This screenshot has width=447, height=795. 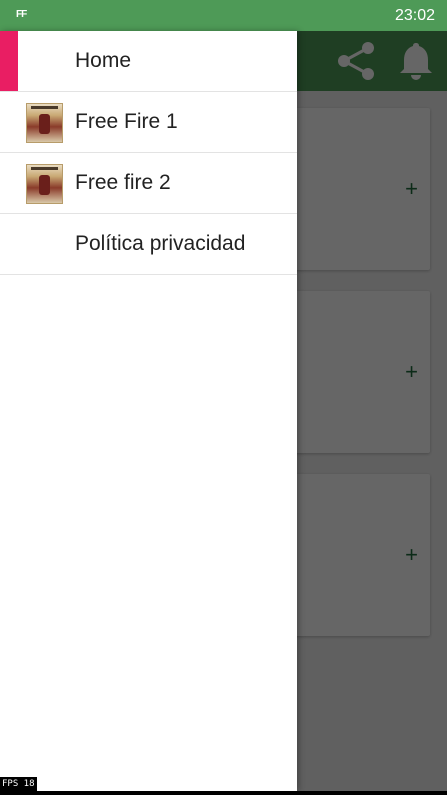 What do you see at coordinates (126, 121) in the screenshot?
I see `drawer-item-label: Free Fire 1` at bounding box center [126, 121].